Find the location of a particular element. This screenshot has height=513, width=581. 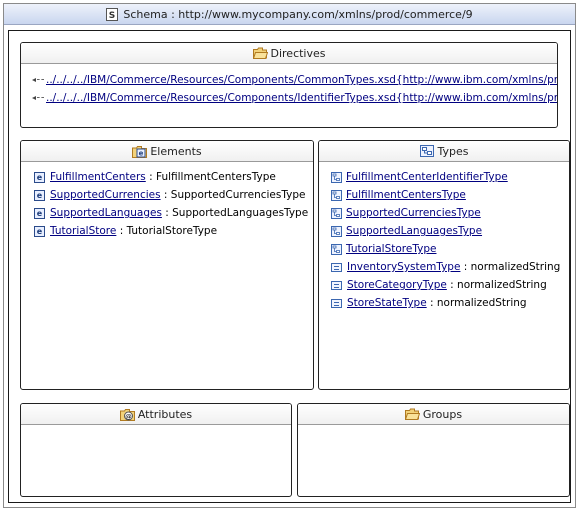

type-name: SupportedLanguagesType is located at coordinates (414, 231).